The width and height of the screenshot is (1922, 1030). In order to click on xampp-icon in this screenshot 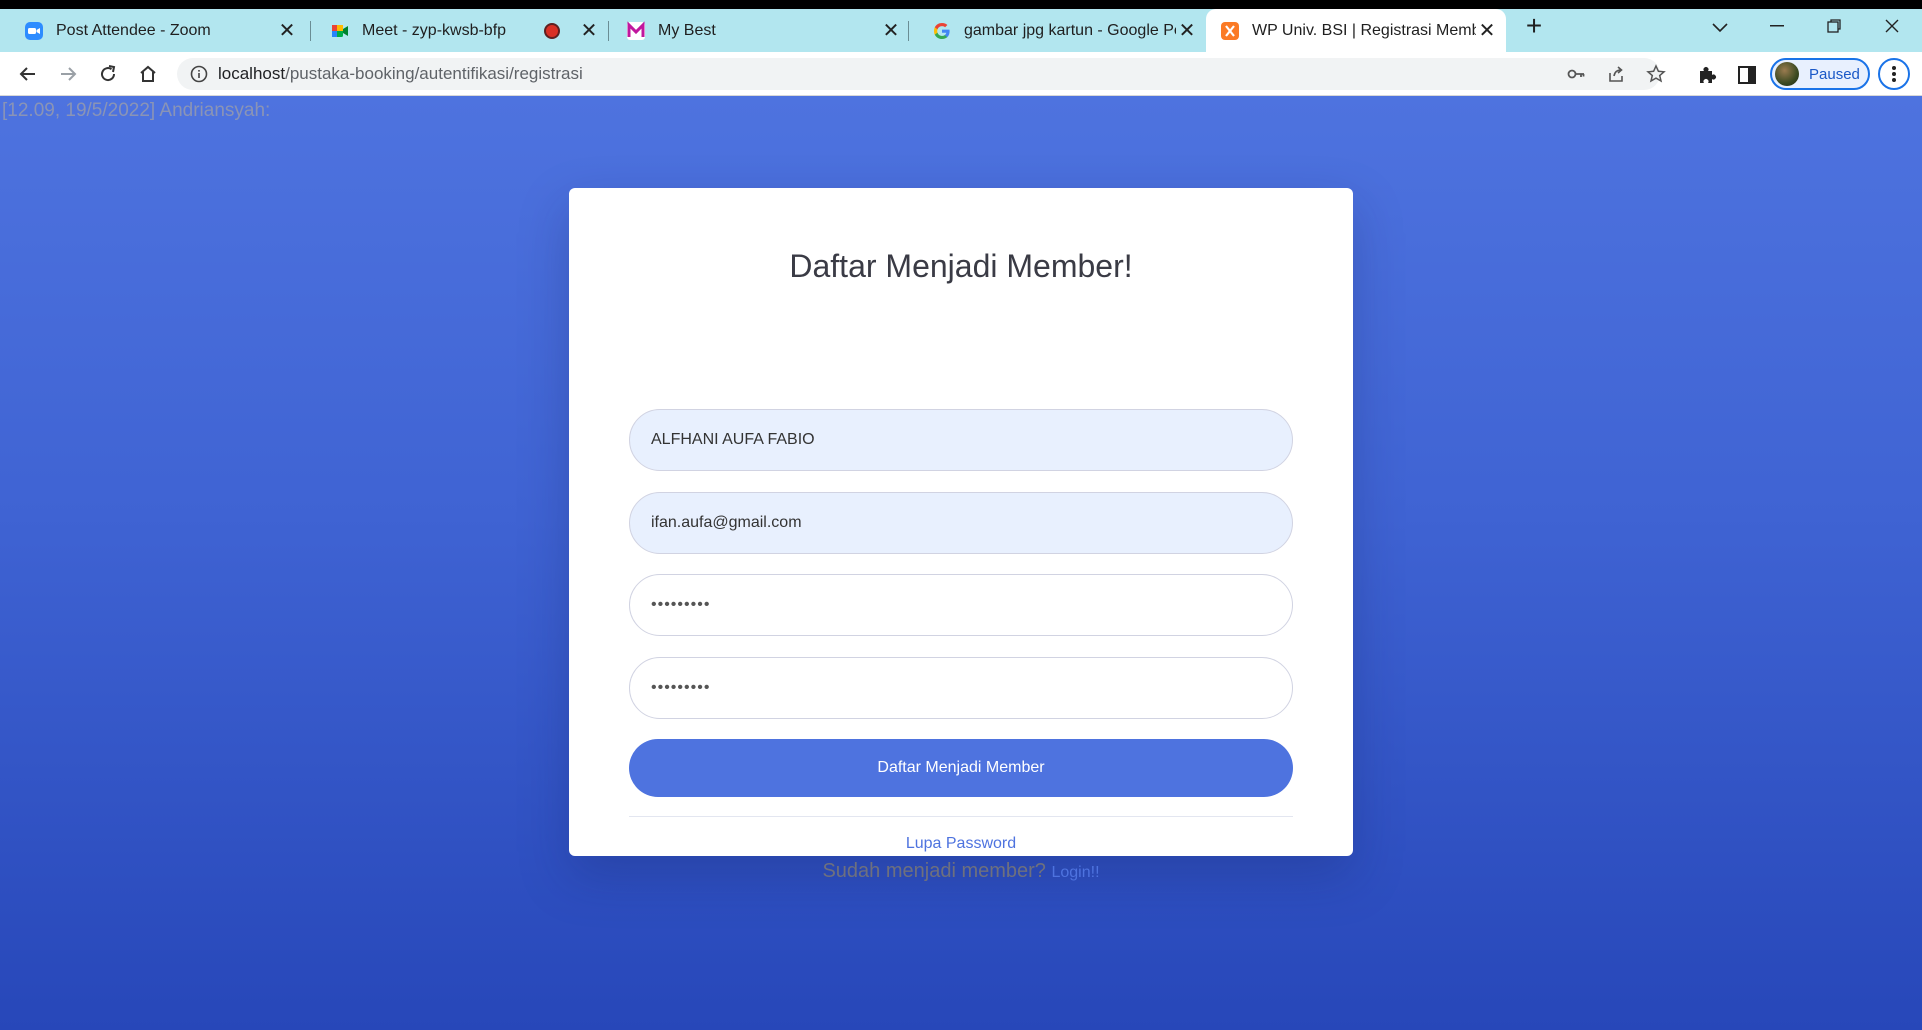, I will do `click(1230, 31)`.